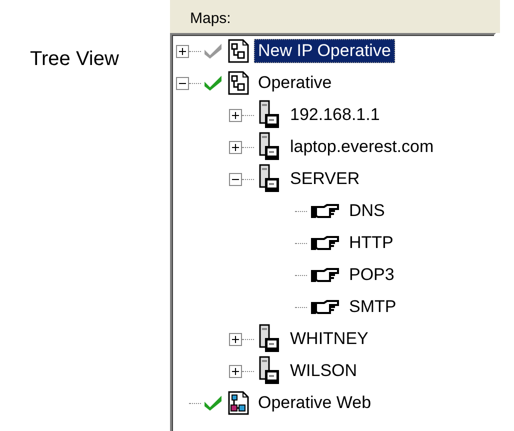 The height and width of the screenshot is (431, 514). I want to click on tree-item: WHITNEY, so click(329, 339).